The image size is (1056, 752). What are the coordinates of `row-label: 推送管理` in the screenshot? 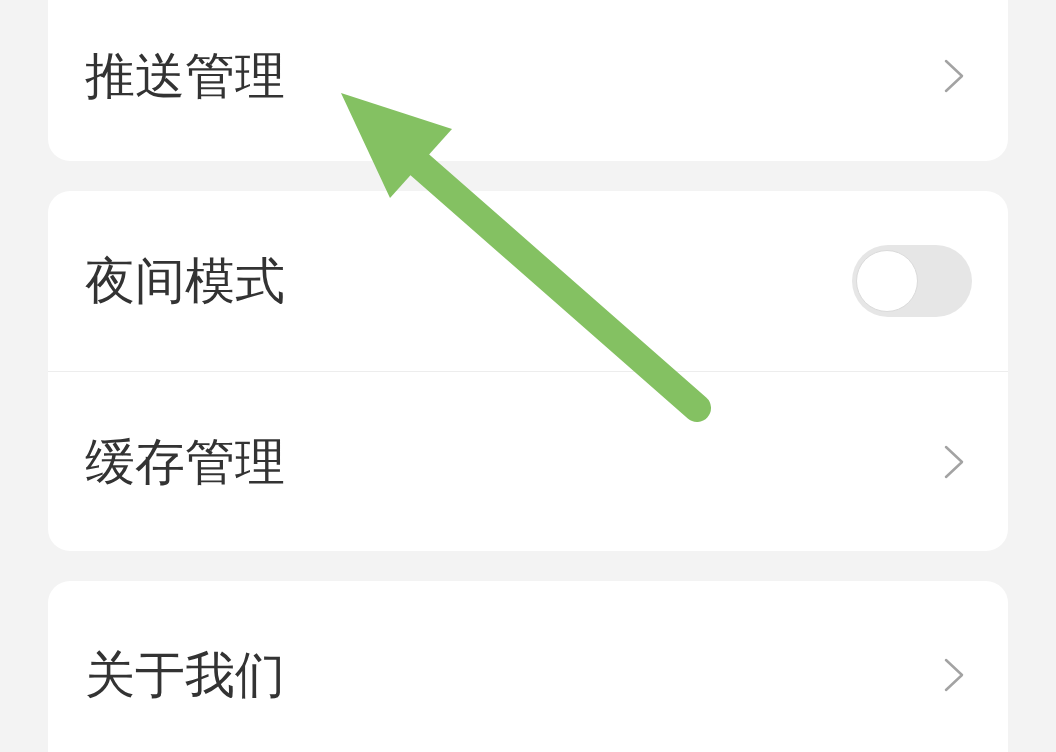 It's located at (185, 75).